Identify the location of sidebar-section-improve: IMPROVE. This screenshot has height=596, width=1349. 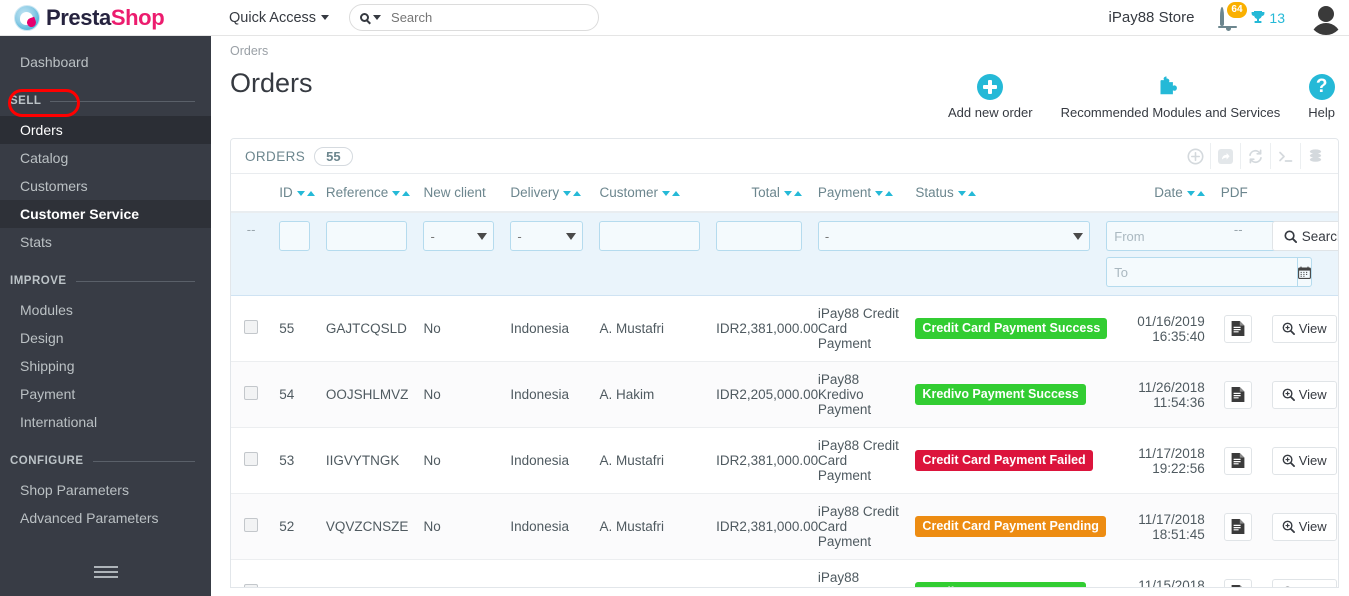
(105, 281).